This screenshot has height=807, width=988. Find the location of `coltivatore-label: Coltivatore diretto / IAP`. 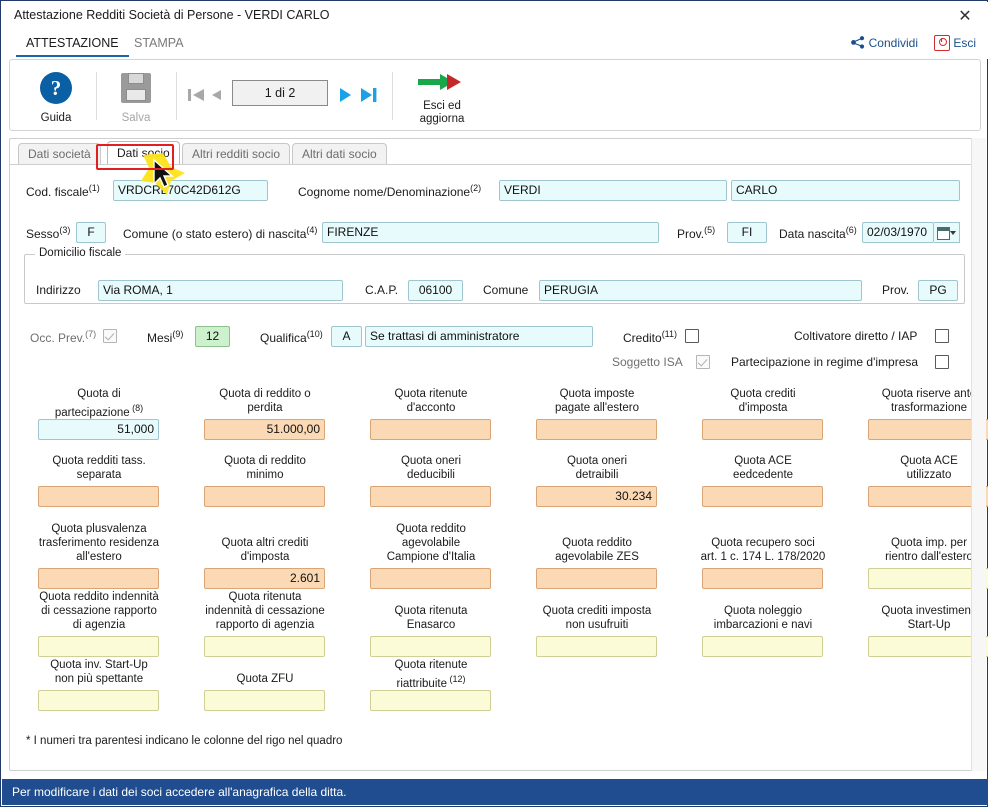

coltivatore-label: Coltivatore diretto / IAP is located at coordinates (856, 336).